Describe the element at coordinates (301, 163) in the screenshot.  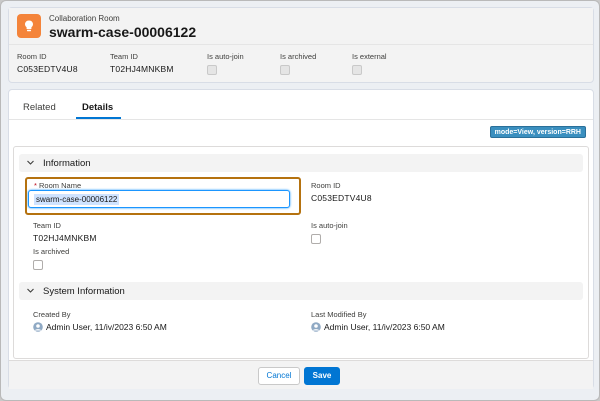
I see `section-information-header: Information` at that location.